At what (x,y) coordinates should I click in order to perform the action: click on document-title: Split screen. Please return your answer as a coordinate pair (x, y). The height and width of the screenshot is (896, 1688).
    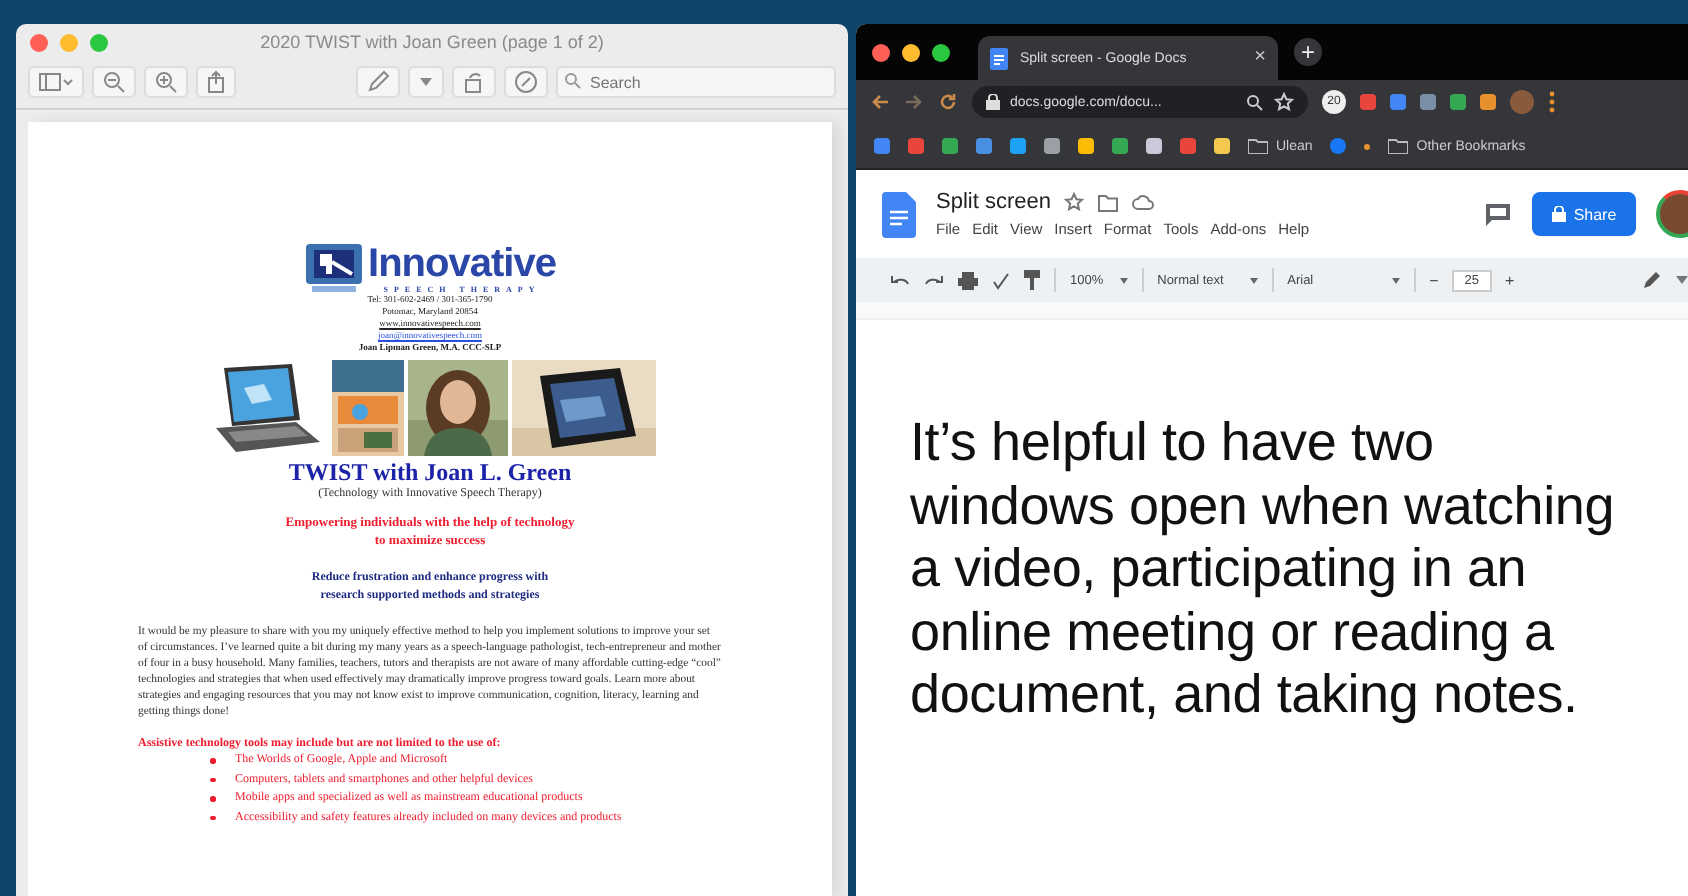
    Looking at the image, I should click on (993, 202).